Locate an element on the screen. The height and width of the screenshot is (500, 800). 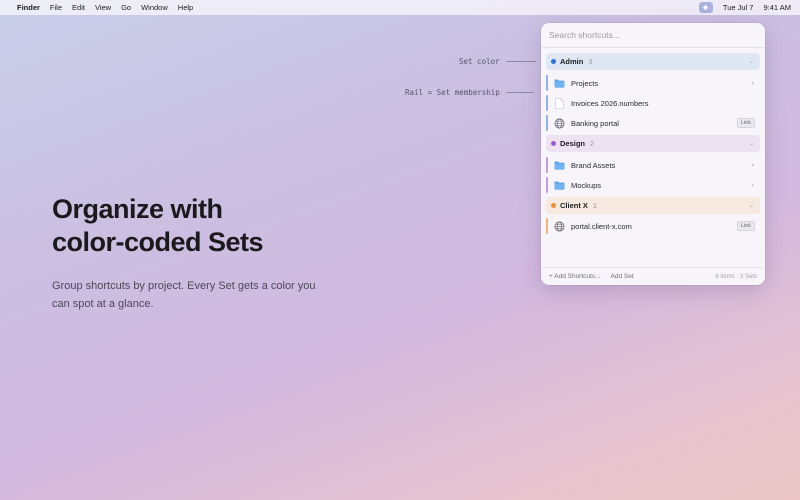
menubar-time: 9:41 AM is located at coordinates (777, 7).